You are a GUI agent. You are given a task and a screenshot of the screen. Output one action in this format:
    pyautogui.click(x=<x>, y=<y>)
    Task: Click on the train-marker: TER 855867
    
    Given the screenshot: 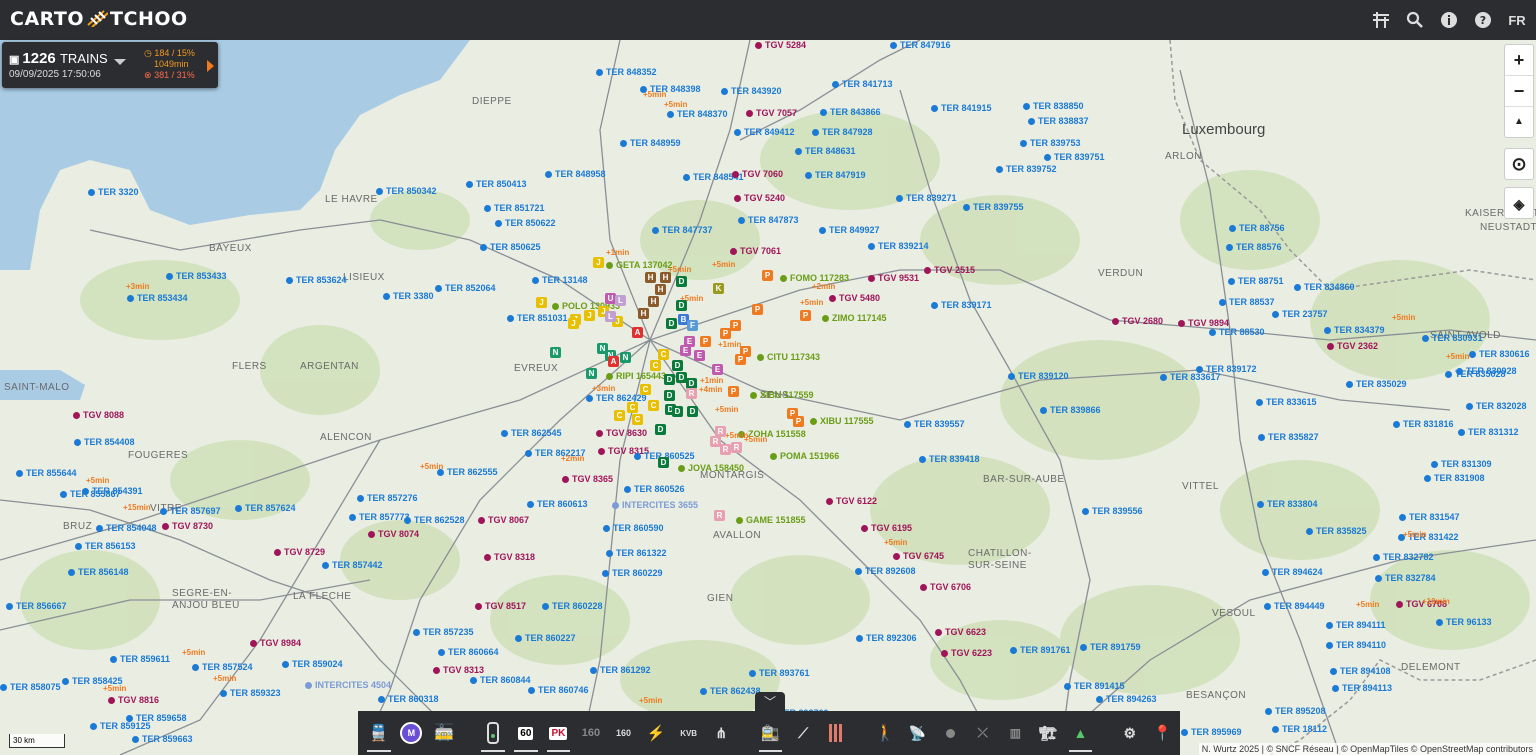 What is the action you would take?
    pyautogui.click(x=90, y=494)
    